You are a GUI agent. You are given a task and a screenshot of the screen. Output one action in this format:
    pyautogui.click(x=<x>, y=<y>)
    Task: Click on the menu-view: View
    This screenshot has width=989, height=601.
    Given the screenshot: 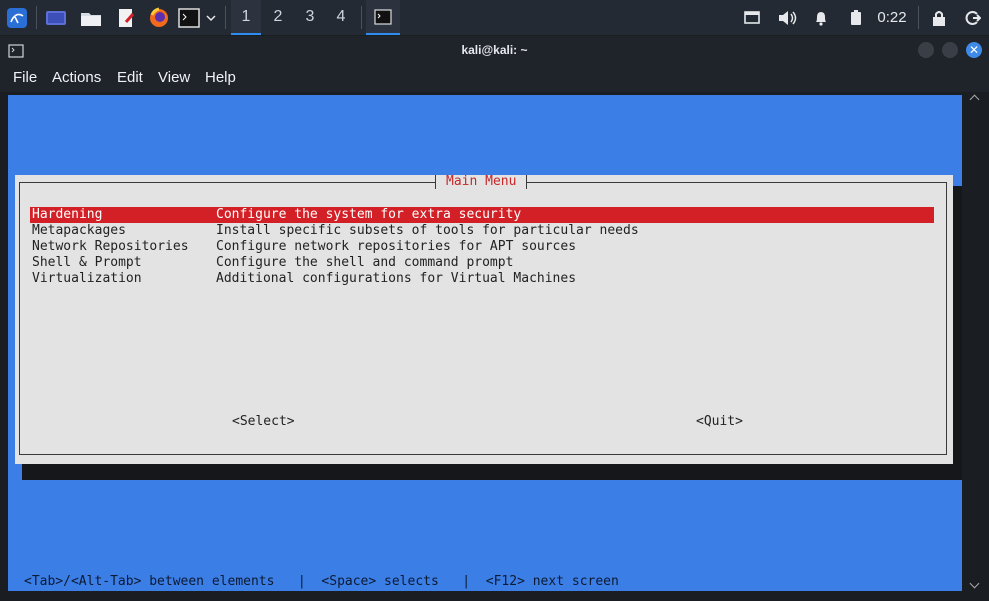 What is the action you would take?
    pyautogui.click(x=174, y=77)
    